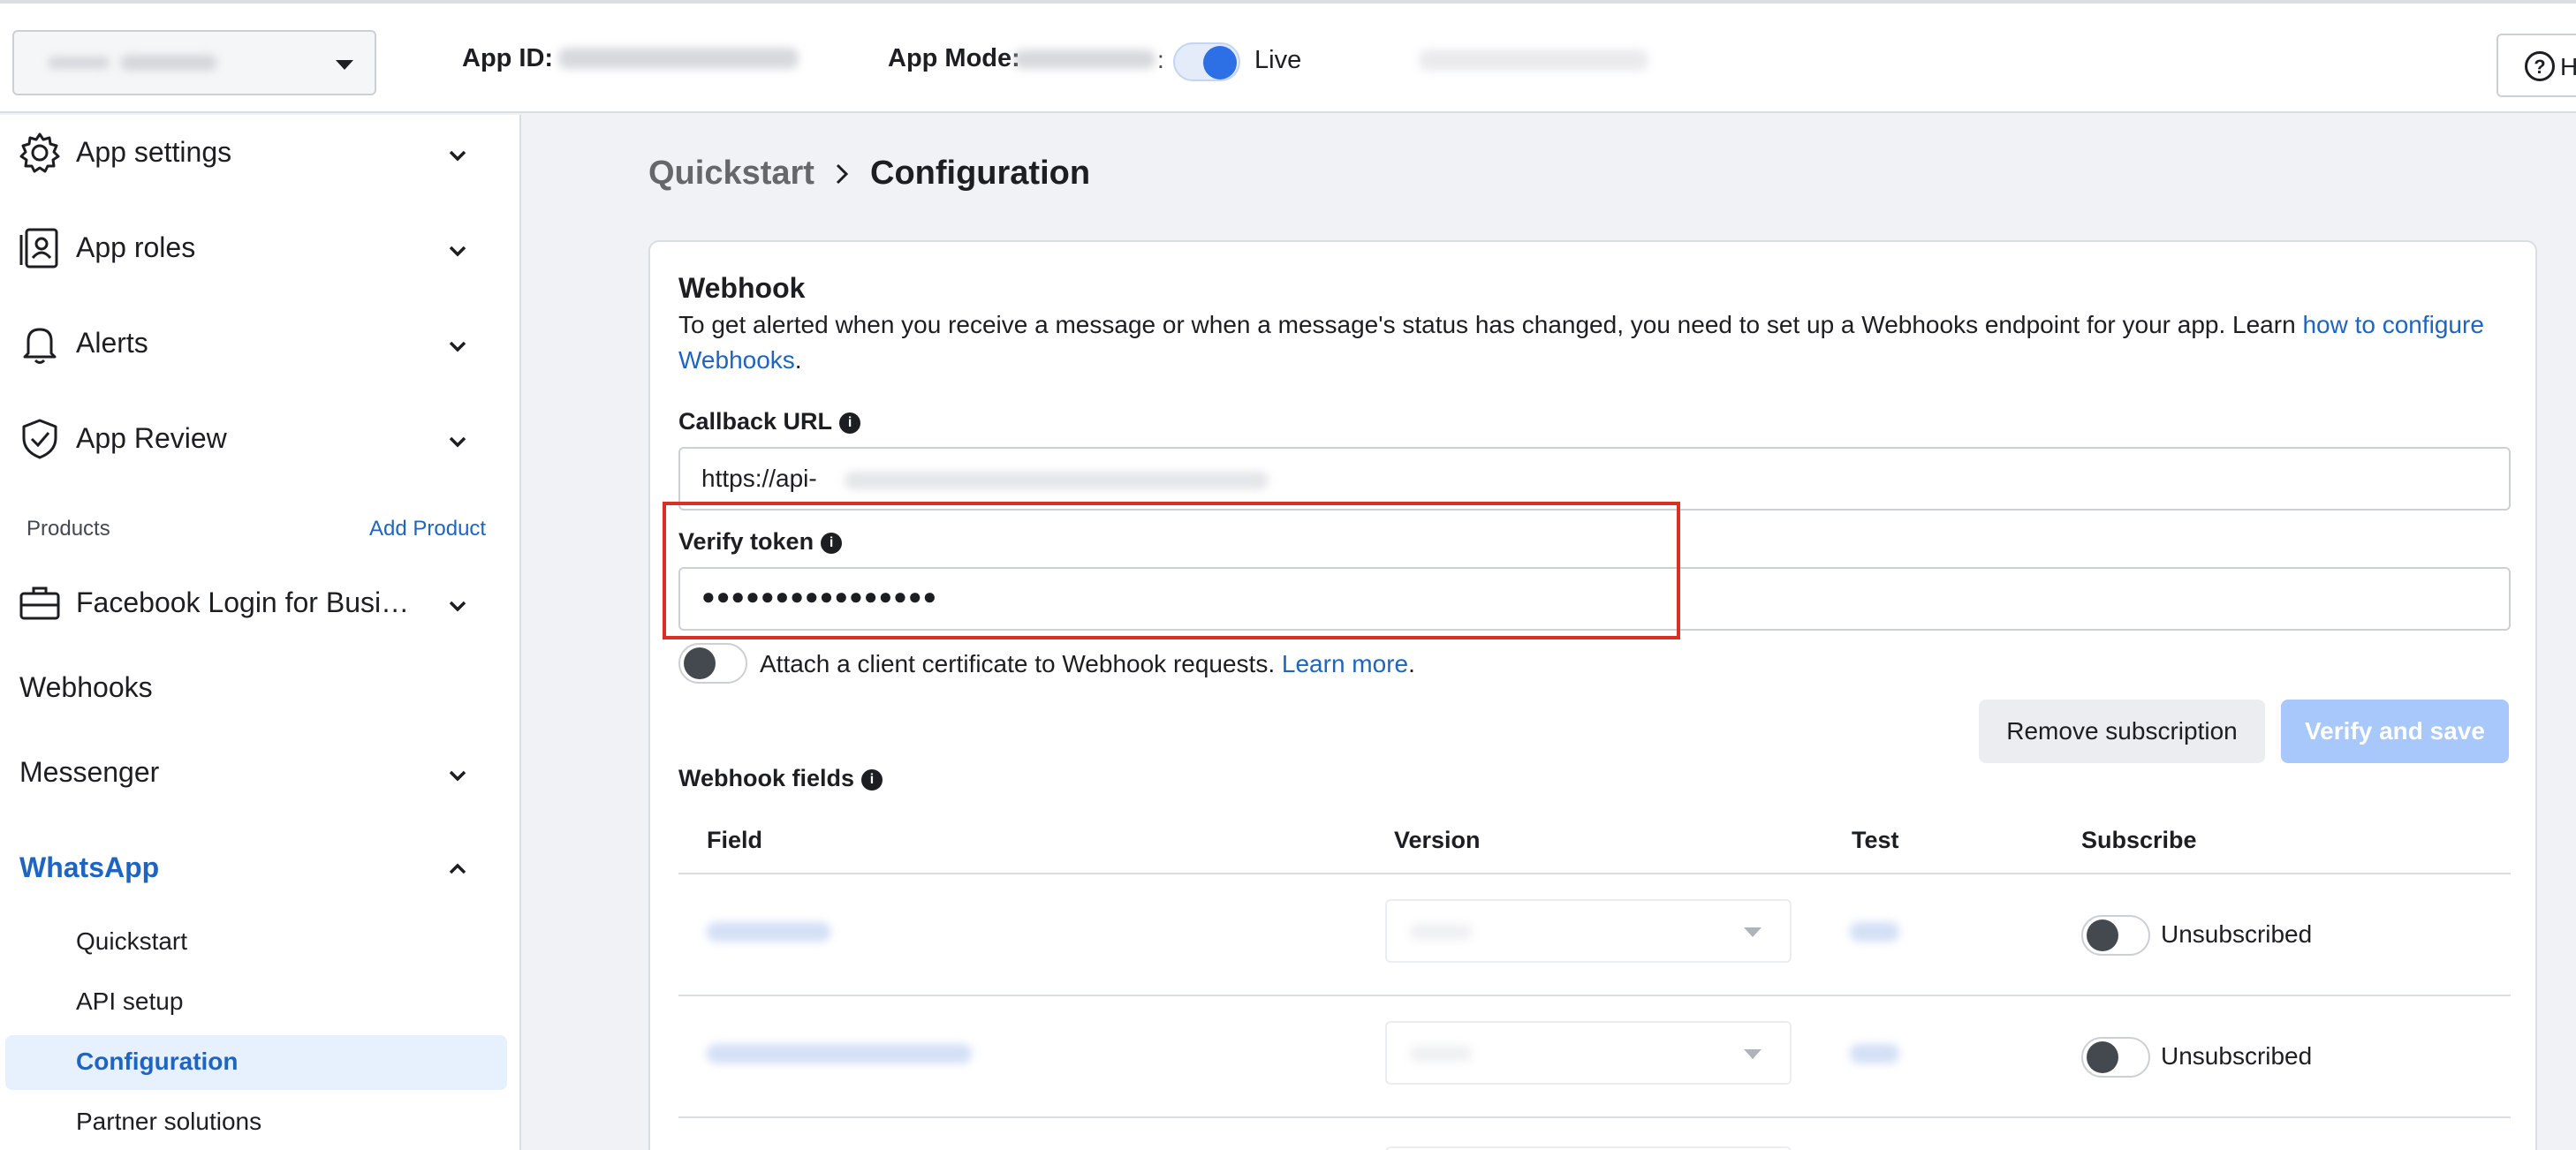  Describe the element at coordinates (508, 58) in the screenshot. I see `app-id-label: App ID:` at that location.